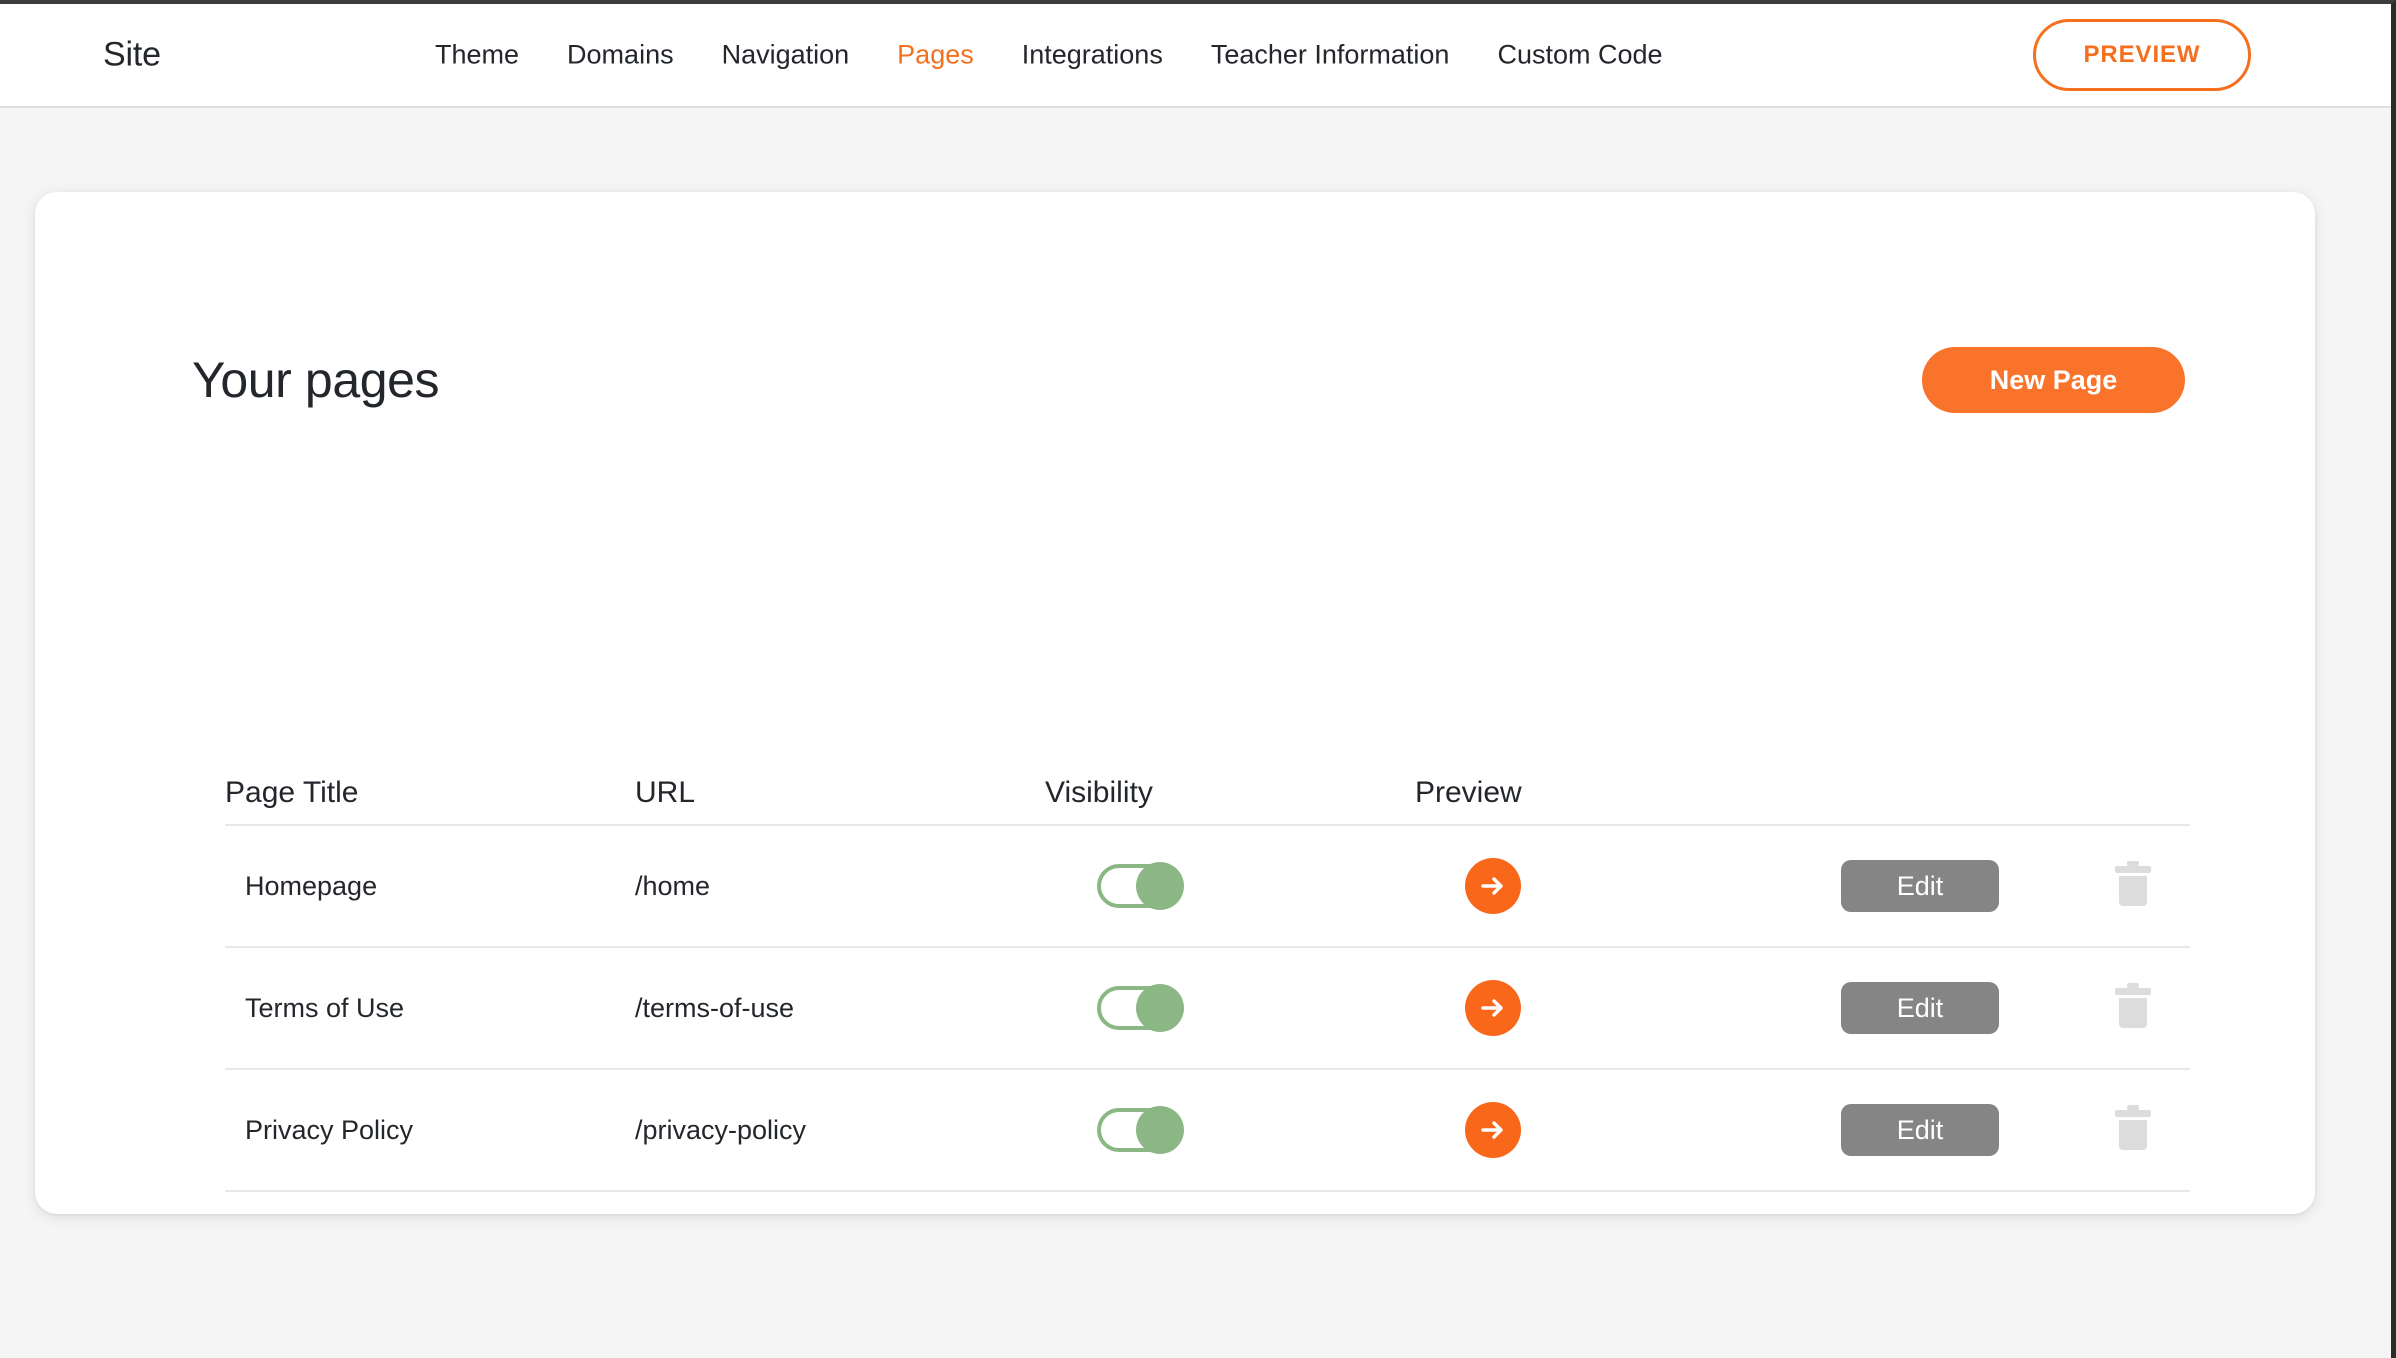  I want to click on nav-item-pages: Pages, so click(935, 55).